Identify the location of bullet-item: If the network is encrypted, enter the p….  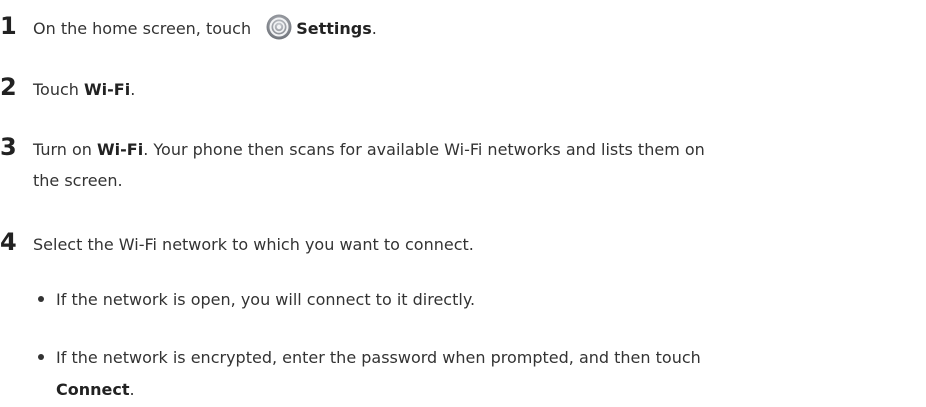
(369, 358).